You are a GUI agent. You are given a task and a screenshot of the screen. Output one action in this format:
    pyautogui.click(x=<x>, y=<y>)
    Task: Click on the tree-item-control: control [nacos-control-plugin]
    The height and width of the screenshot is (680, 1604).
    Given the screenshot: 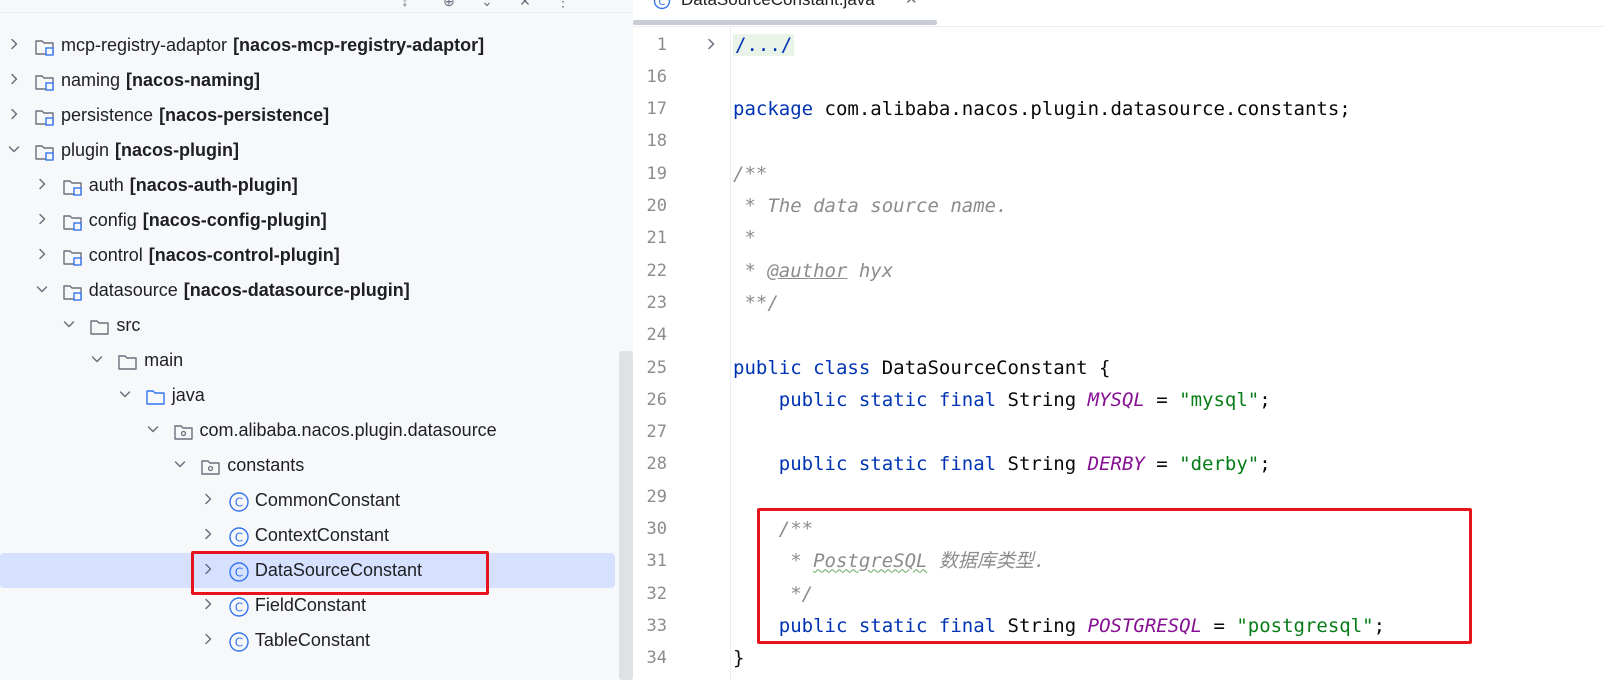 What is the action you would take?
    pyautogui.click(x=307, y=255)
    